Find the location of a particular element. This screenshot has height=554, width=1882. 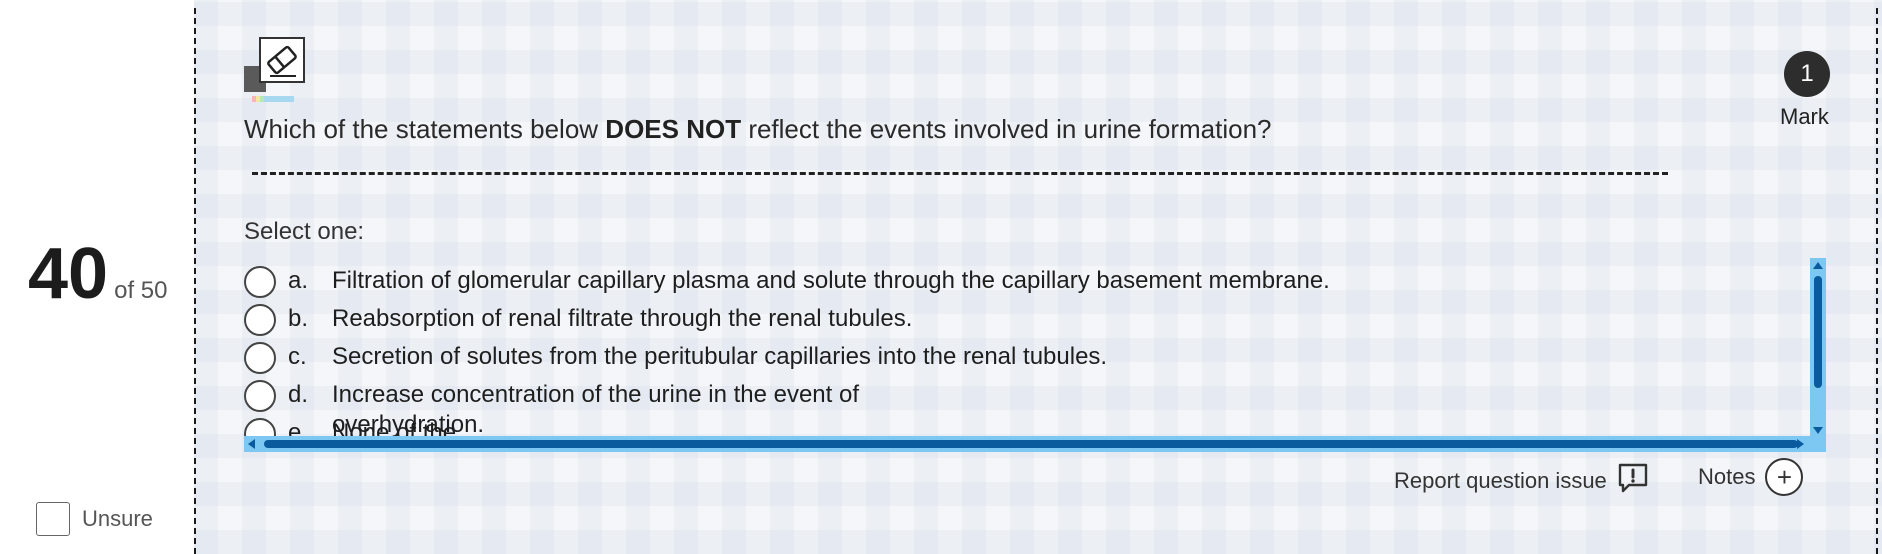

option-e-text: None of the is located at coordinates (394, 427).